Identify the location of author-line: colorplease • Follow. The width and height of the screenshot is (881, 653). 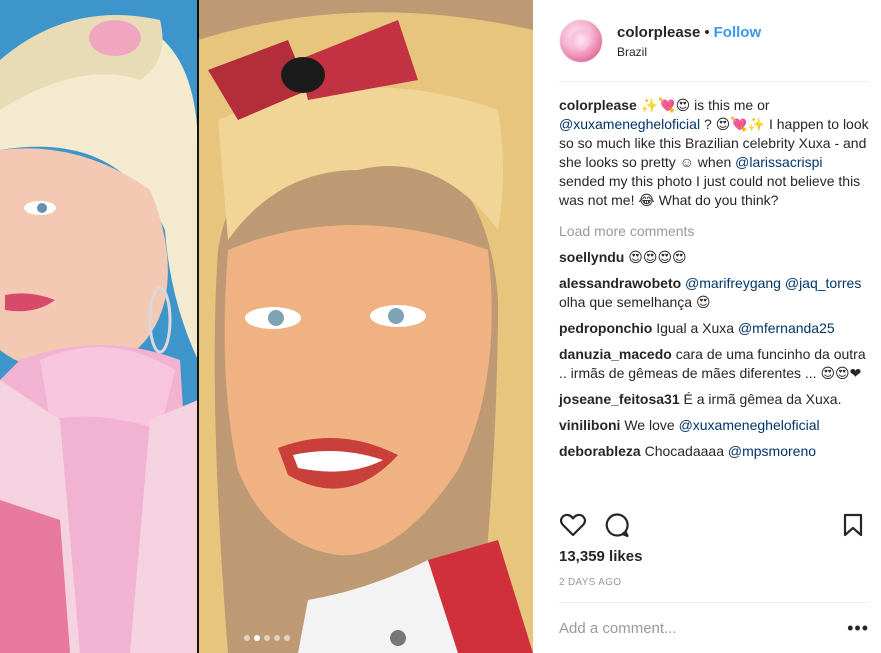
(689, 32).